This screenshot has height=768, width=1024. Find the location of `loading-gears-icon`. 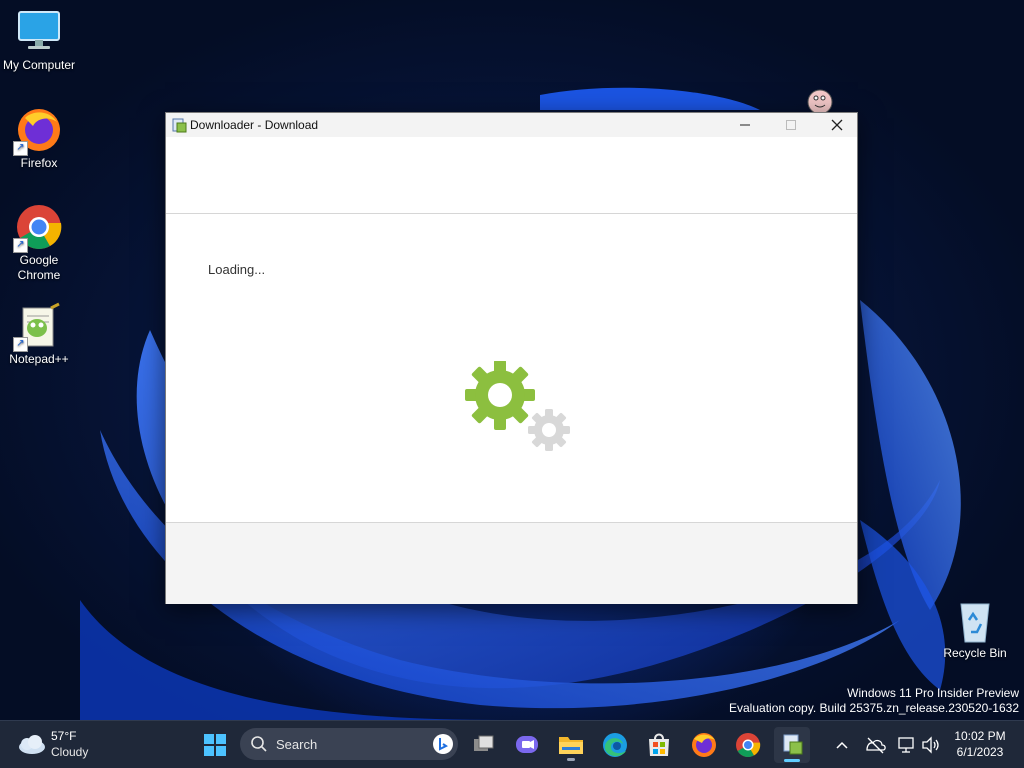

loading-gears-icon is located at coordinates (517, 406).